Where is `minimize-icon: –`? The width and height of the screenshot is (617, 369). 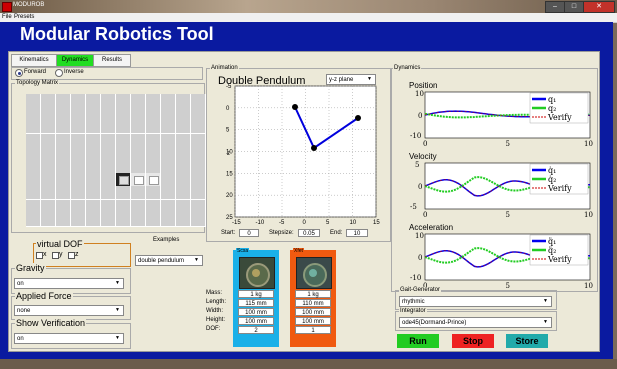
minimize-icon: – is located at coordinates (555, 7).